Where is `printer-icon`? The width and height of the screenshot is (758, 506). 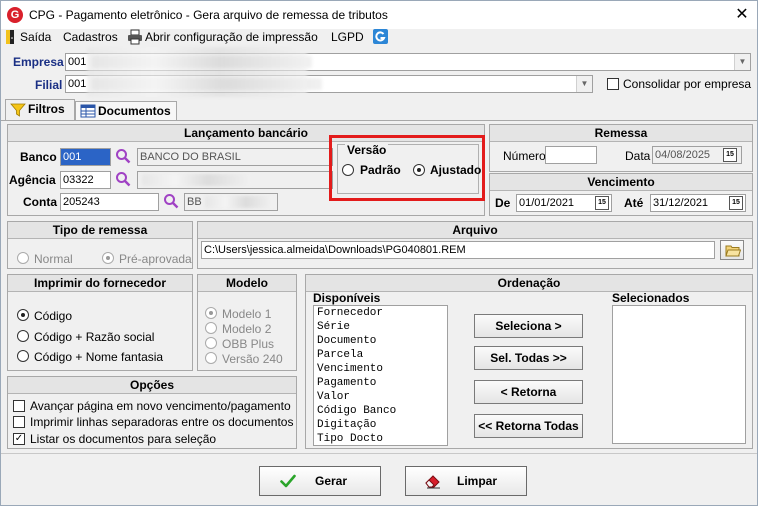
printer-icon is located at coordinates (135, 37).